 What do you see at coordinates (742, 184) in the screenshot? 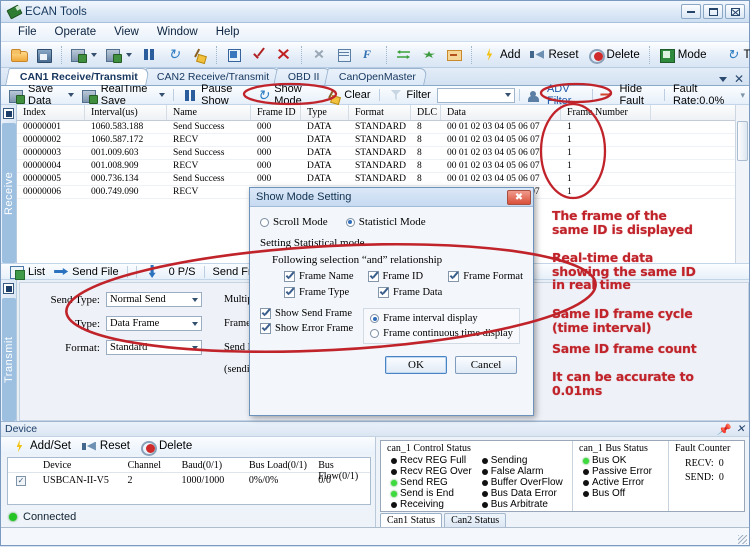
I see `receive-grid-scrollbar` at bounding box center [742, 184].